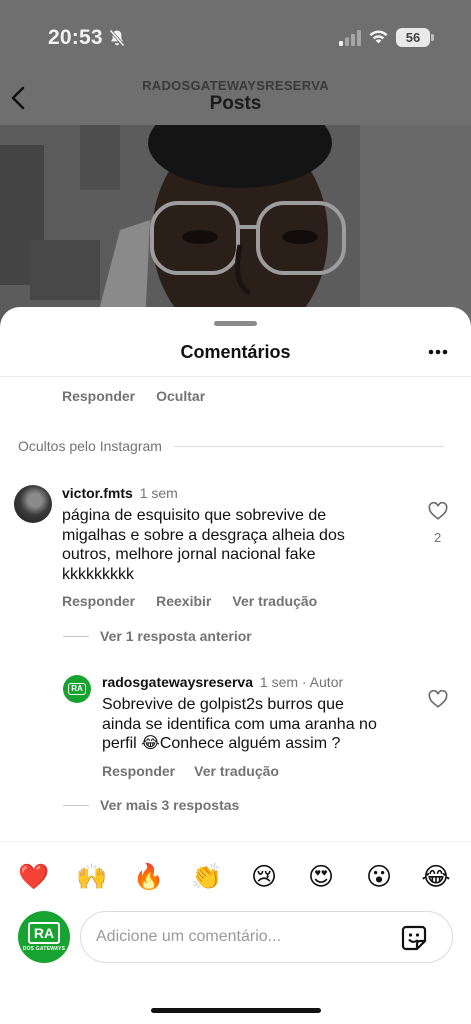 The height and width of the screenshot is (1024, 471). I want to click on more-options-icon, so click(438, 352).